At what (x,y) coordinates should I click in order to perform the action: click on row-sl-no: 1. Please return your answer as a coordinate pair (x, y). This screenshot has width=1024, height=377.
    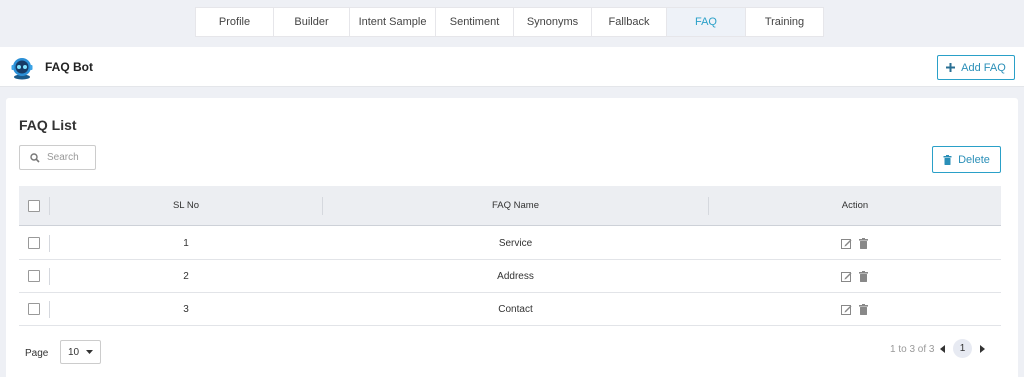
    Looking at the image, I should click on (186, 243).